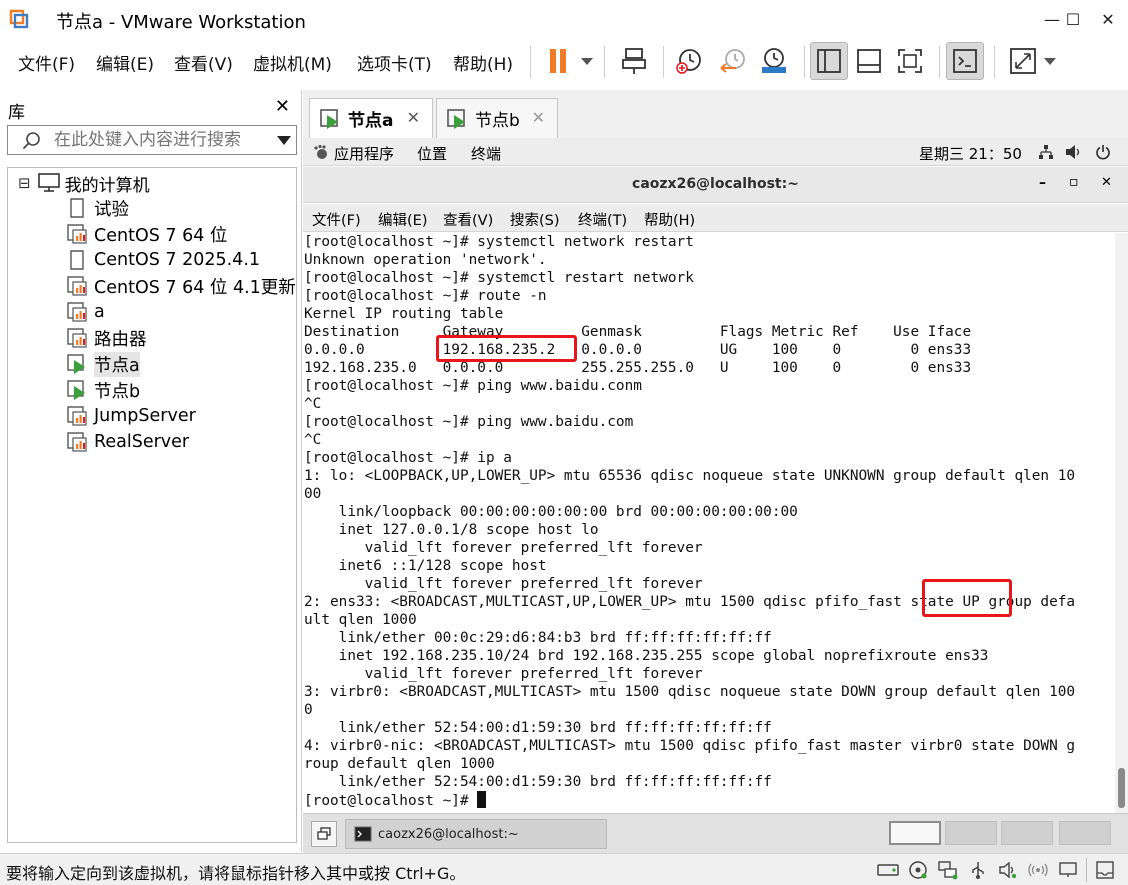 This screenshot has height=885, width=1128. Describe the element at coordinates (371, 121) in the screenshot. I see `tab-label: 节点a` at that location.